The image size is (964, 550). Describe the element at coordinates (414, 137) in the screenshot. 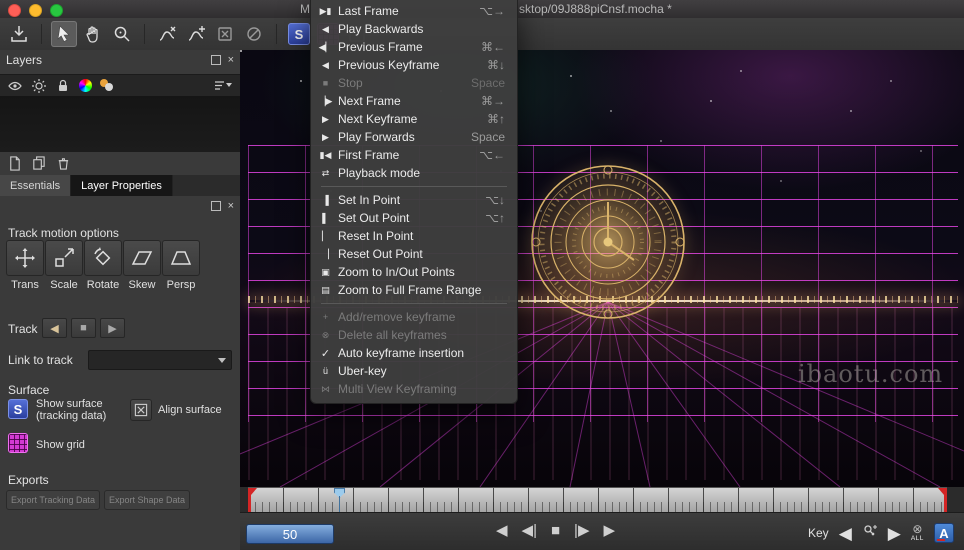

I see `menu-item-play-forwards: ▶ Play Forwards Space` at that location.